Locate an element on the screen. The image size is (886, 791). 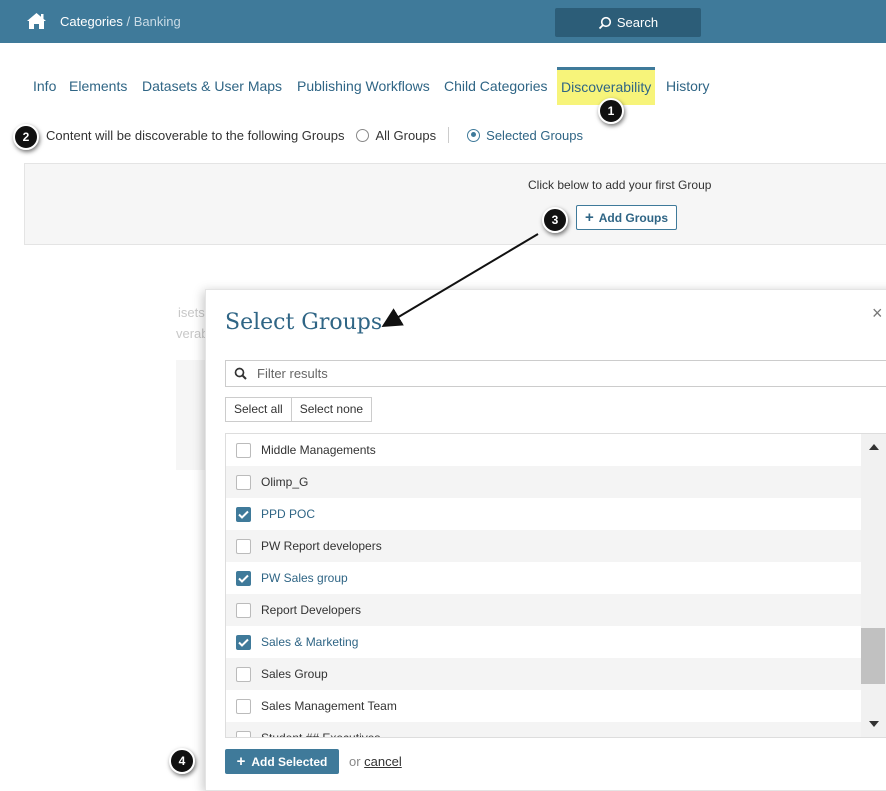
add-groups-button: + Add Groups is located at coordinates (626, 217).